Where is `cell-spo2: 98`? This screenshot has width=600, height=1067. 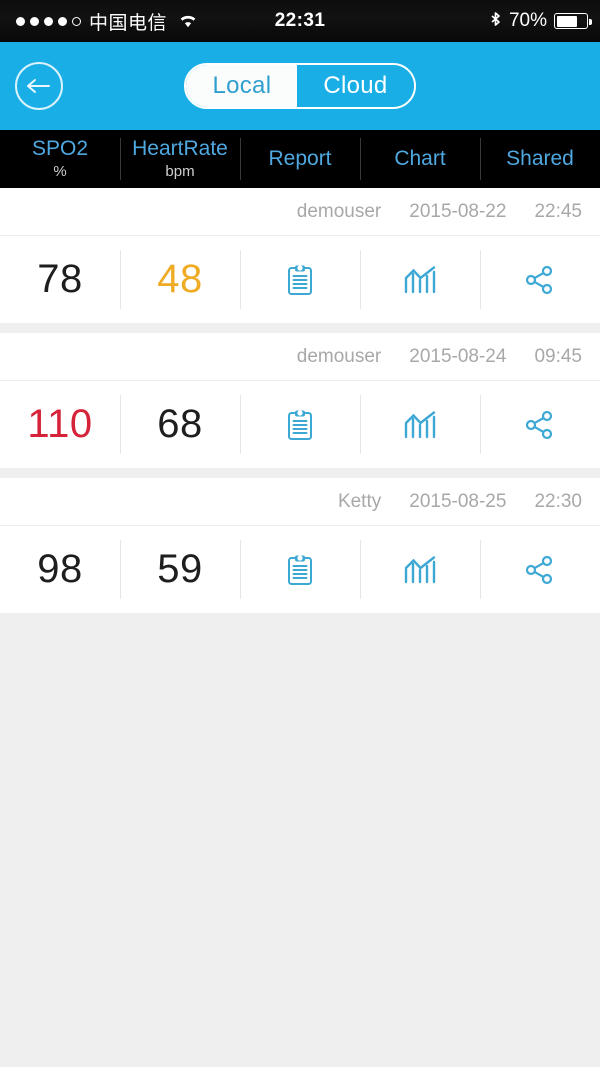 cell-spo2: 98 is located at coordinates (60, 569).